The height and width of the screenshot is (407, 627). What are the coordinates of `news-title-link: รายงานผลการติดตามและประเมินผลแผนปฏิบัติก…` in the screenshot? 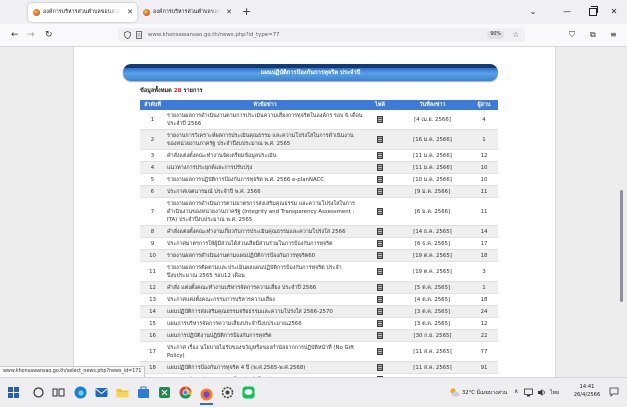 It's located at (265, 271).